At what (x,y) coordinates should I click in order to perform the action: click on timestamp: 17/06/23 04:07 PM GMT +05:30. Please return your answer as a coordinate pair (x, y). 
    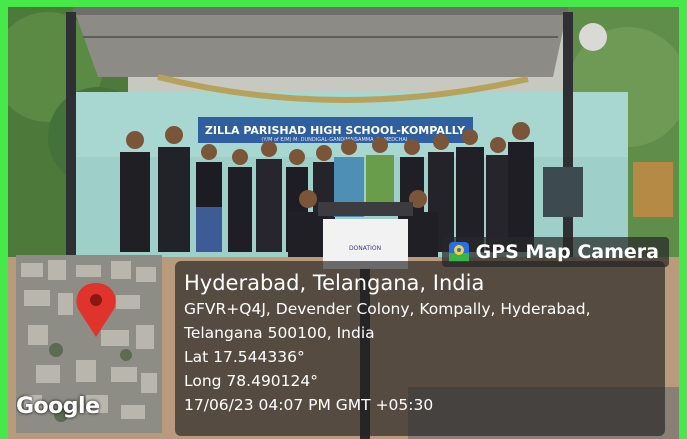
    Looking at the image, I should click on (309, 405).